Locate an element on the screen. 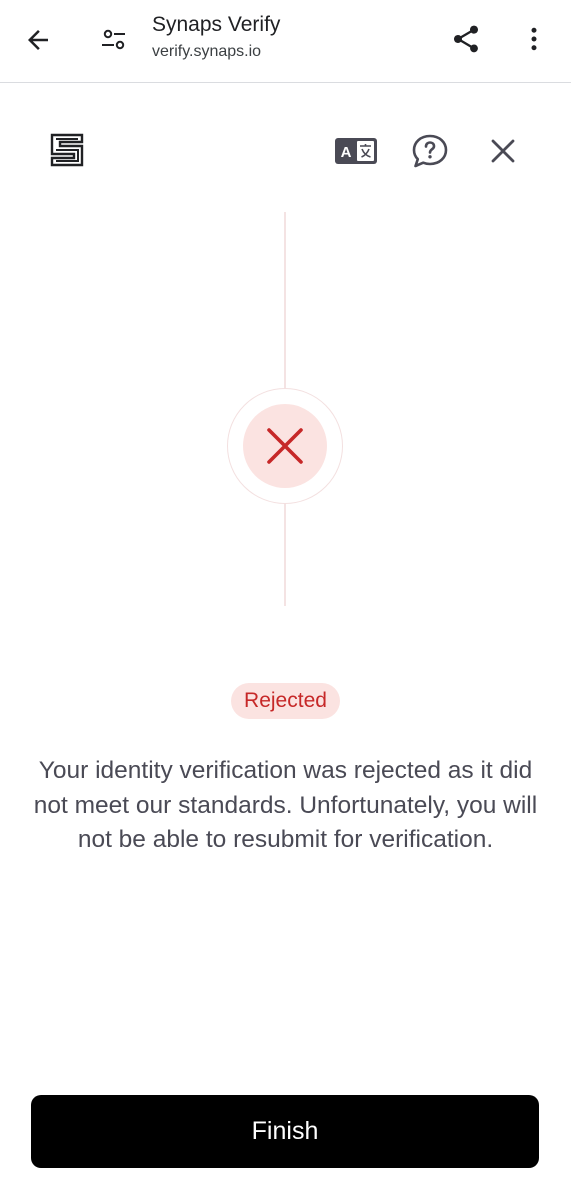  tune-icon is located at coordinates (113, 39).